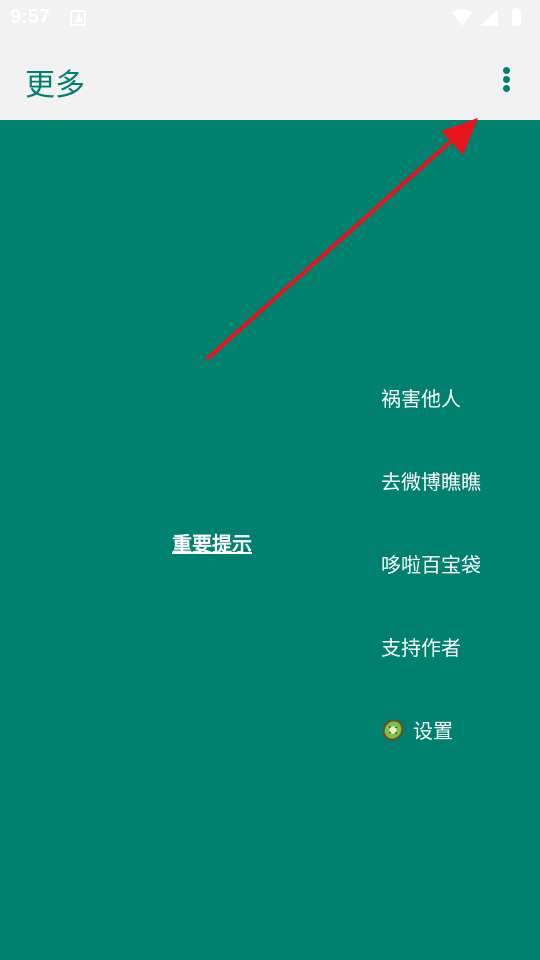  Describe the element at coordinates (55, 85) in the screenshot. I see `page-title: 更多` at that location.